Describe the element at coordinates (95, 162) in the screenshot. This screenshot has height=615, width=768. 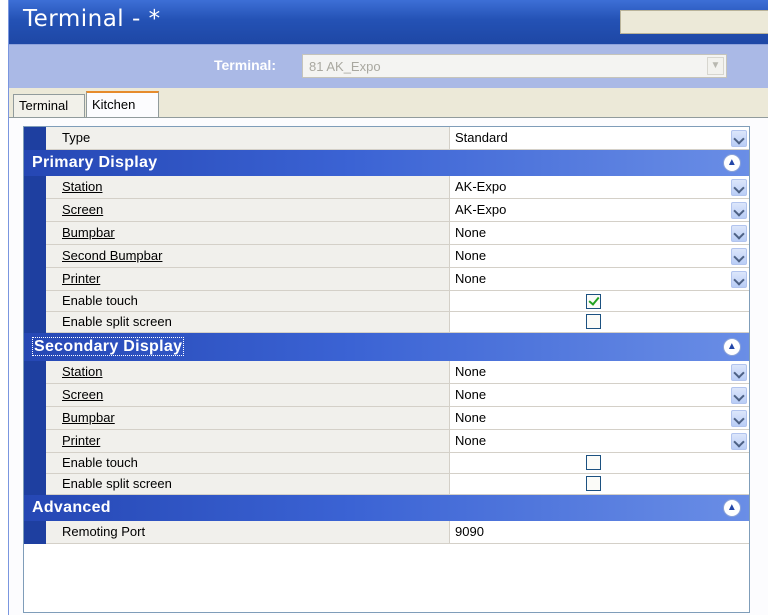
I see `category-title: Primary Display` at that location.